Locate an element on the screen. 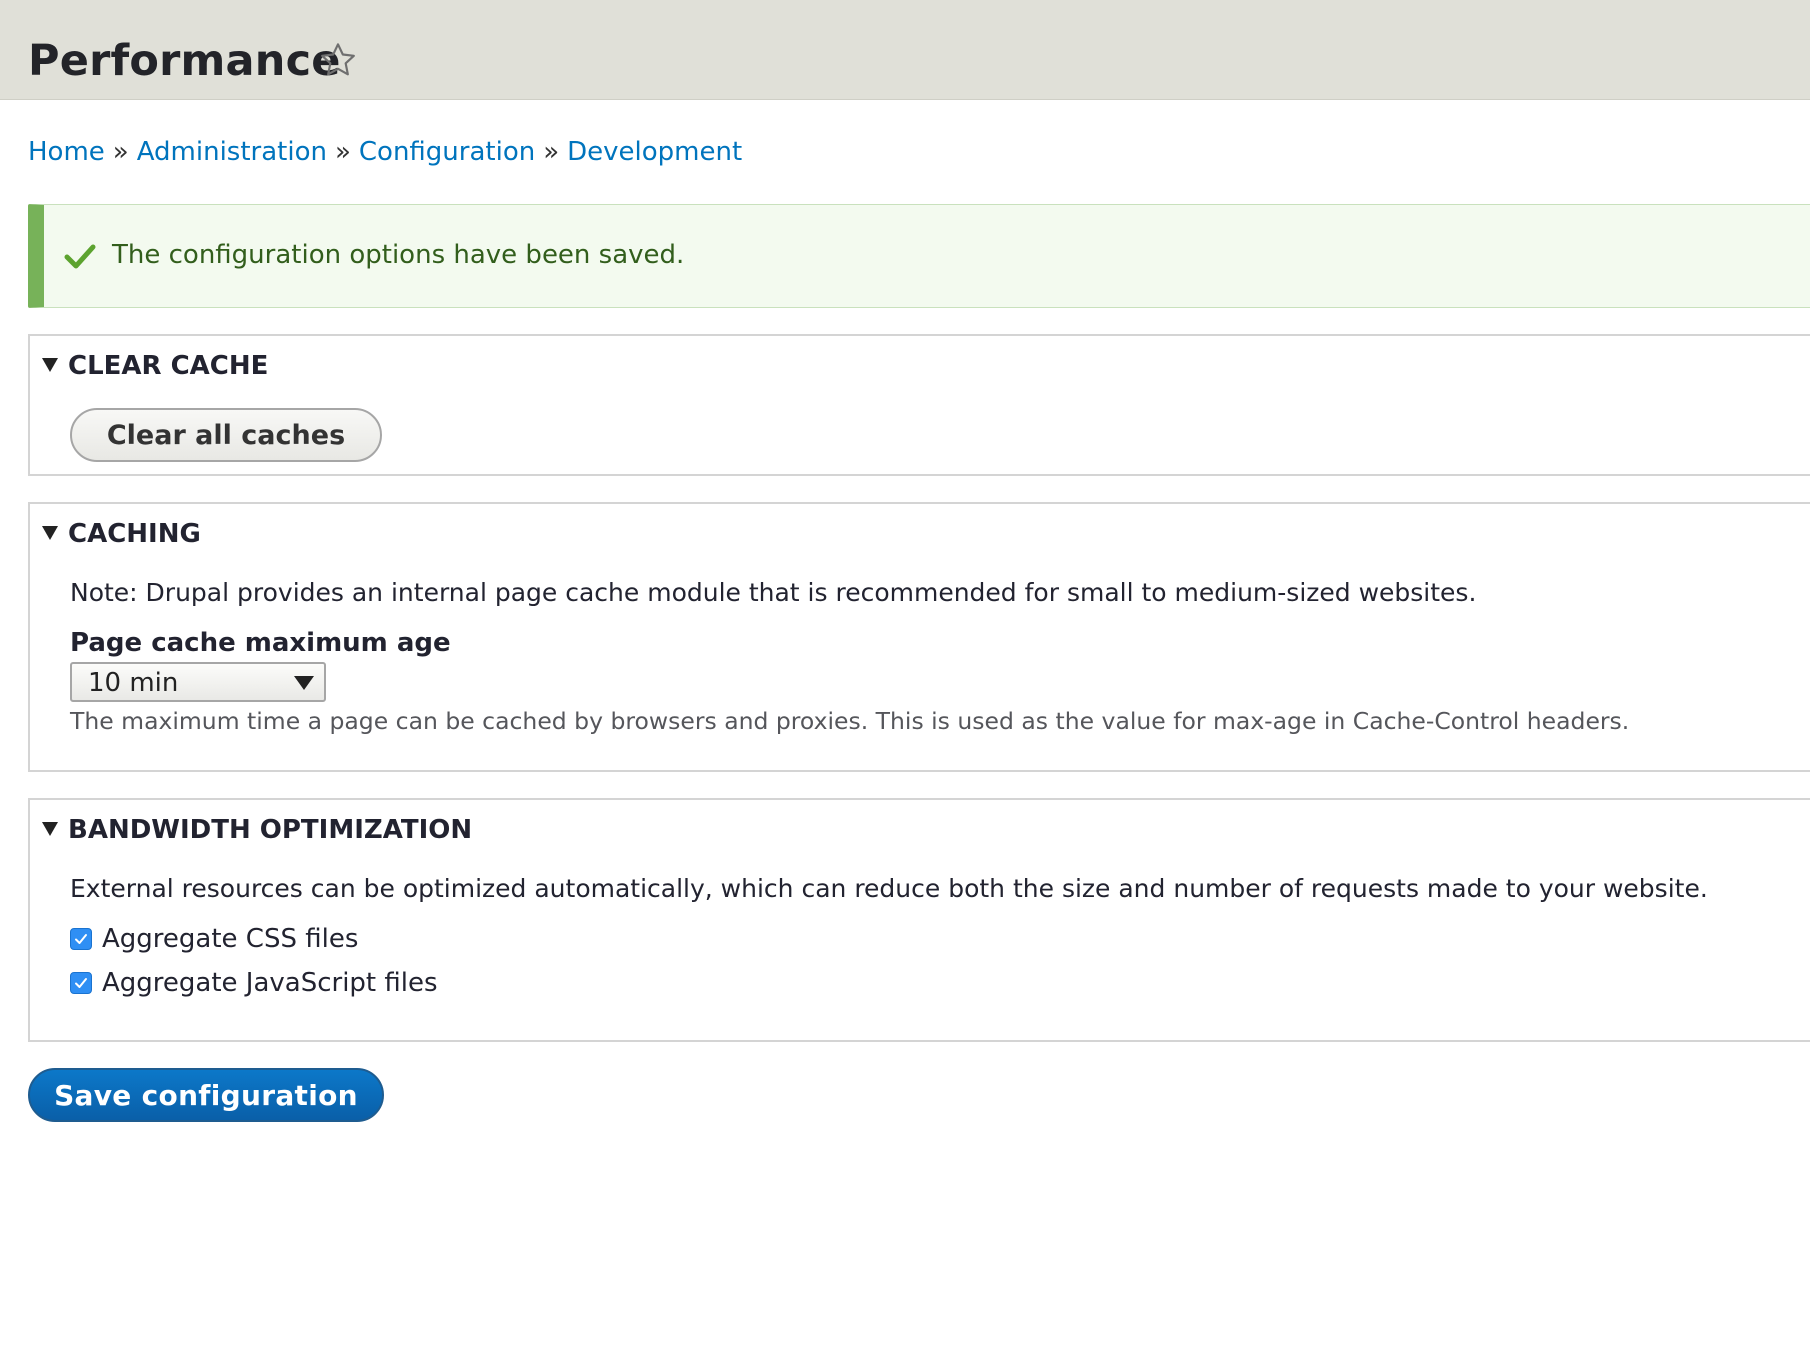 The width and height of the screenshot is (1810, 1368). breadcrumb-link-configuration: Configuration is located at coordinates (447, 152).